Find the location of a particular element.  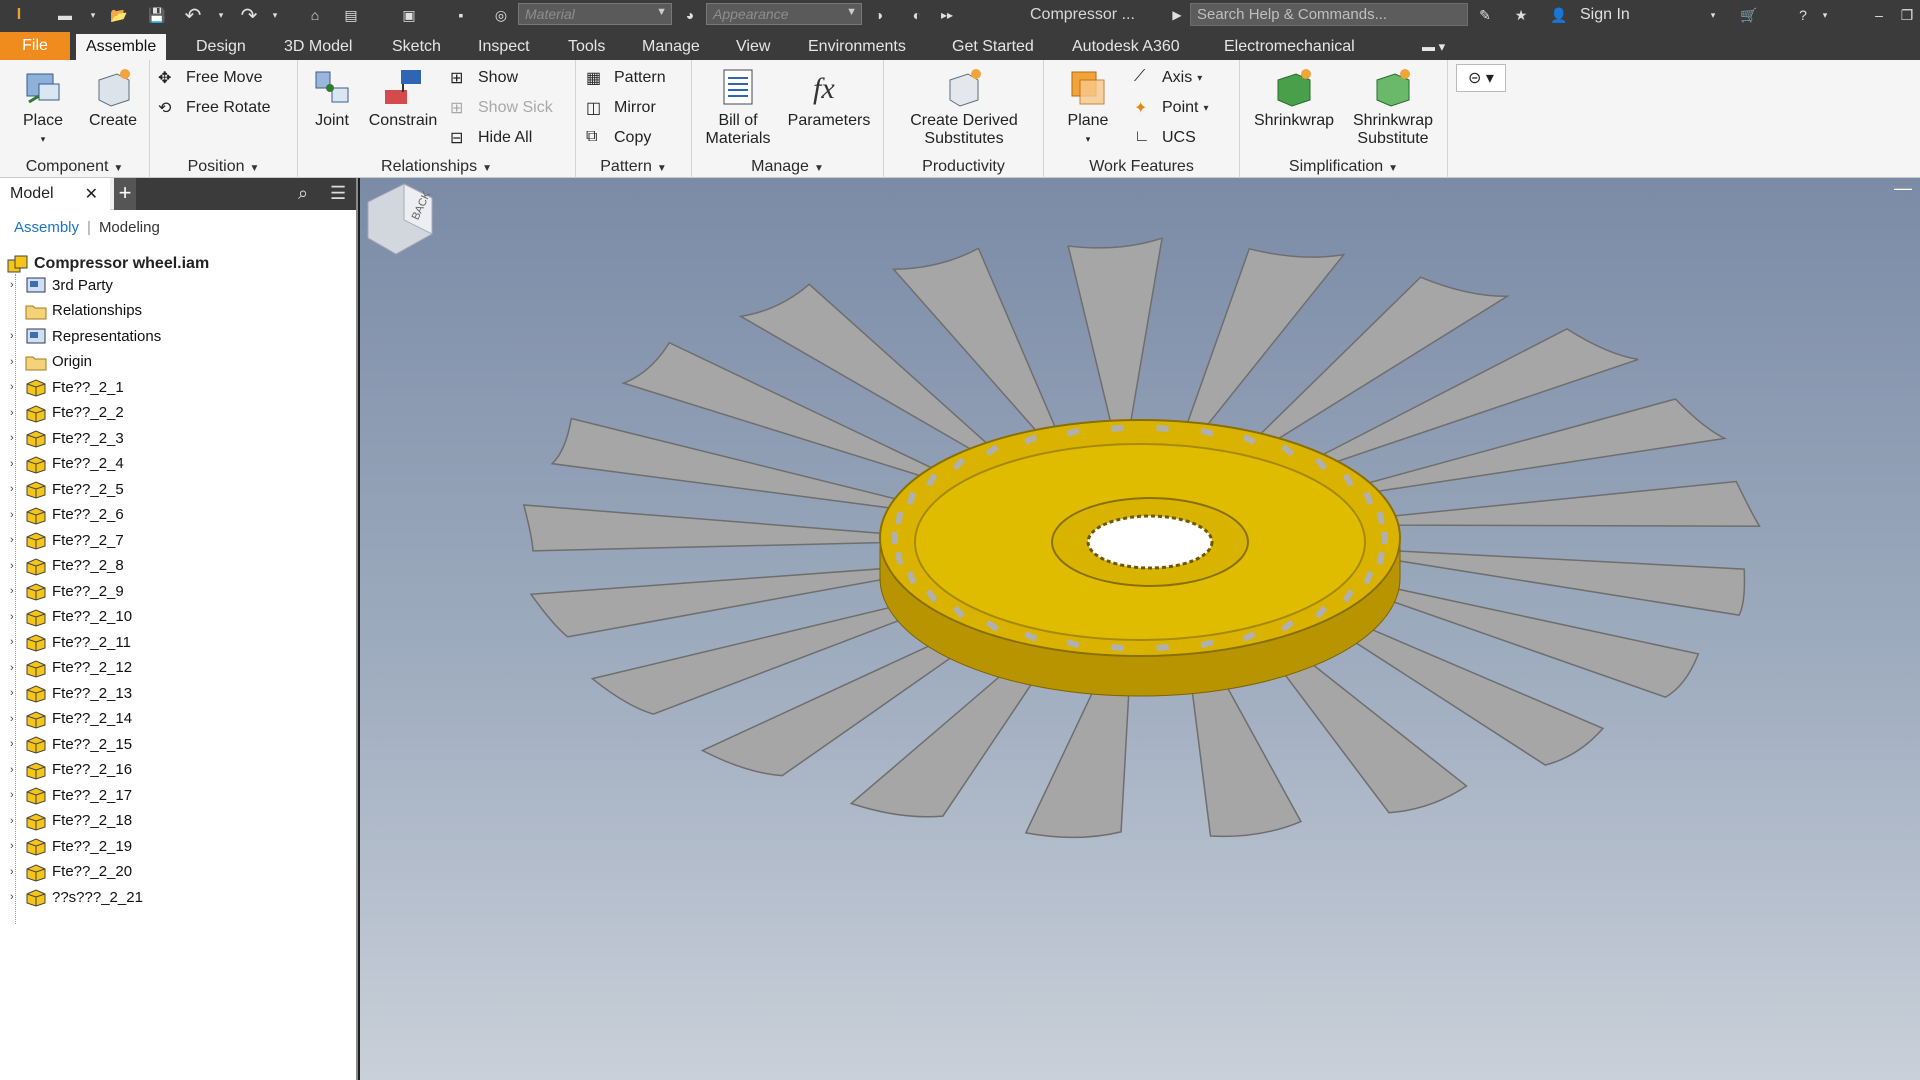

mirror-button: ◫ Mirror is located at coordinates (621, 108).